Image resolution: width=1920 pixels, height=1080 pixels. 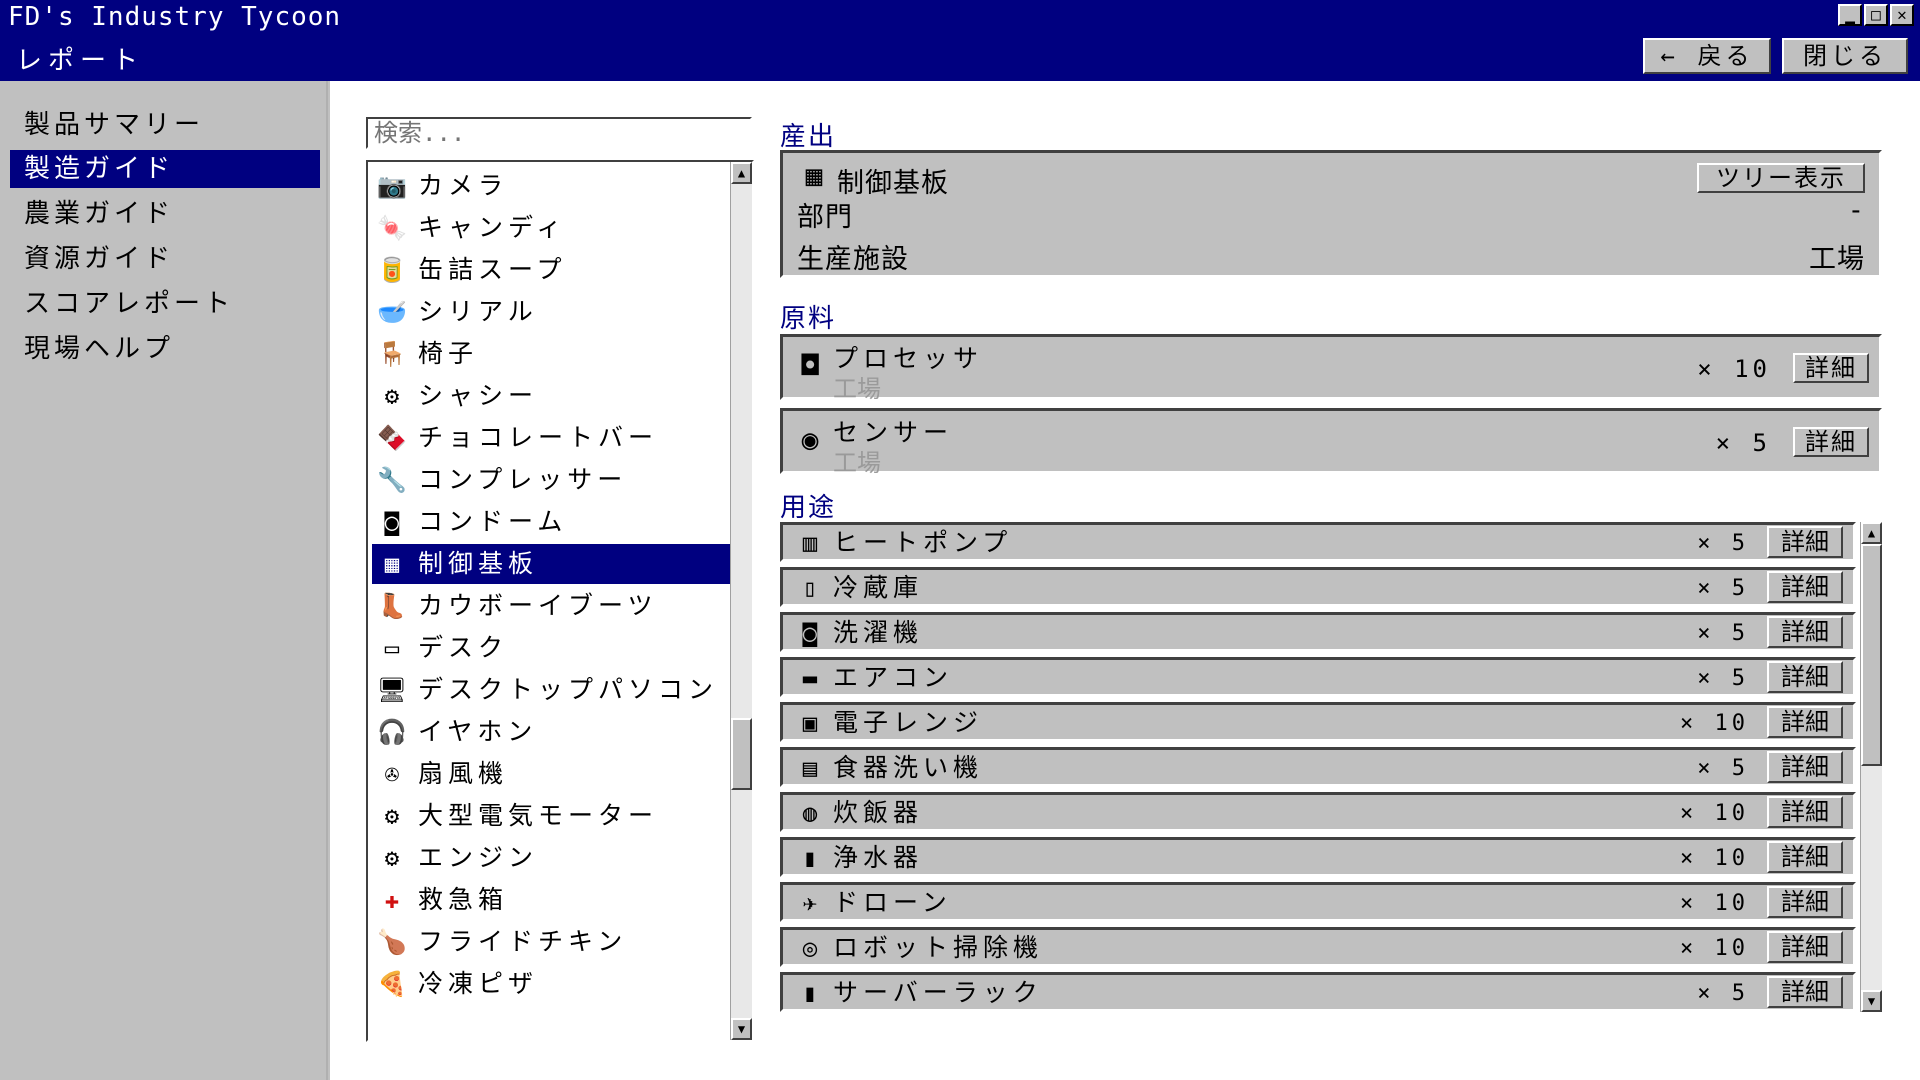 I want to click on list-item: 🎧 イヤホン, so click(x=552, y=732).